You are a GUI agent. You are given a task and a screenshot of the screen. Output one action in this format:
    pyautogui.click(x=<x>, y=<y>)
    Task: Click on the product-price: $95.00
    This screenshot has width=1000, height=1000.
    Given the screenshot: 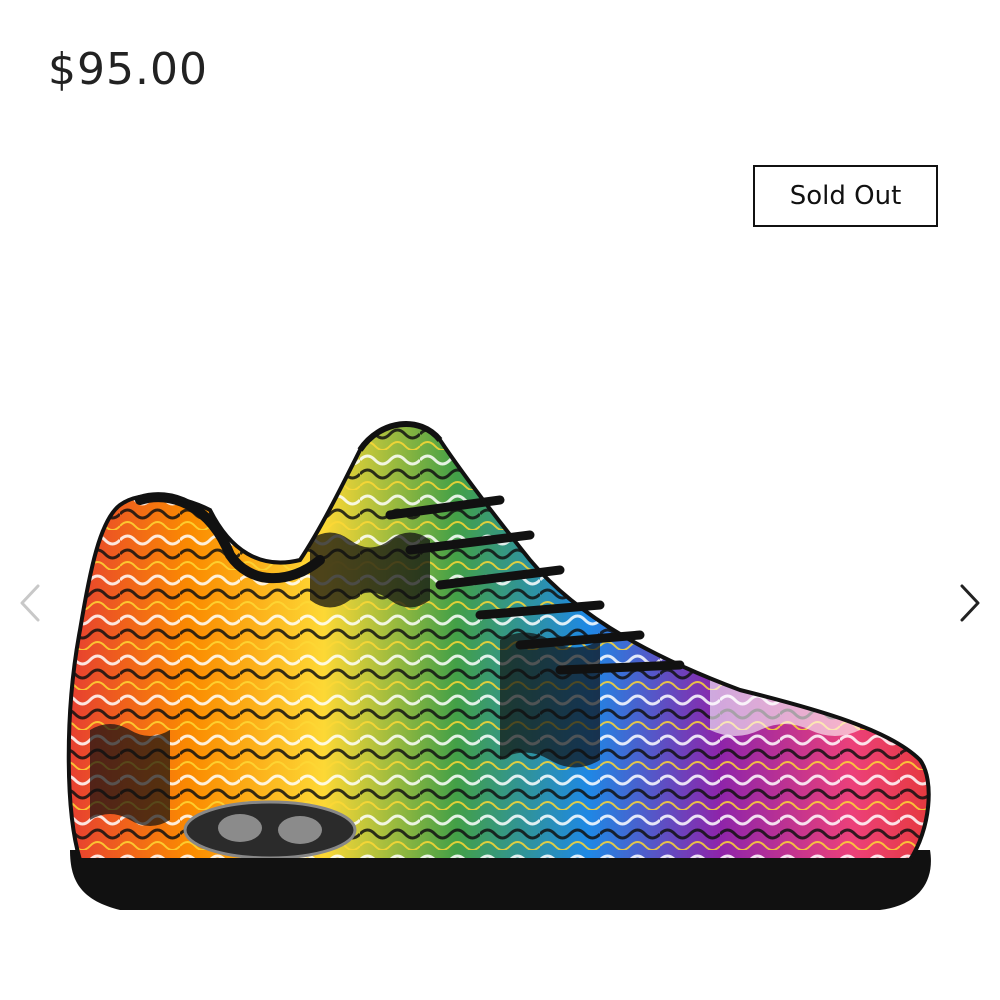 What is the action you would take?
    pyautogui.click(x=128, y=69)
    